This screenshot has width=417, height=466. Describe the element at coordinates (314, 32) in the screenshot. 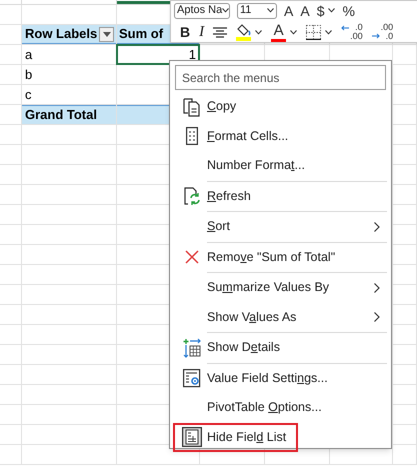

I see `borders-icon` at that location.